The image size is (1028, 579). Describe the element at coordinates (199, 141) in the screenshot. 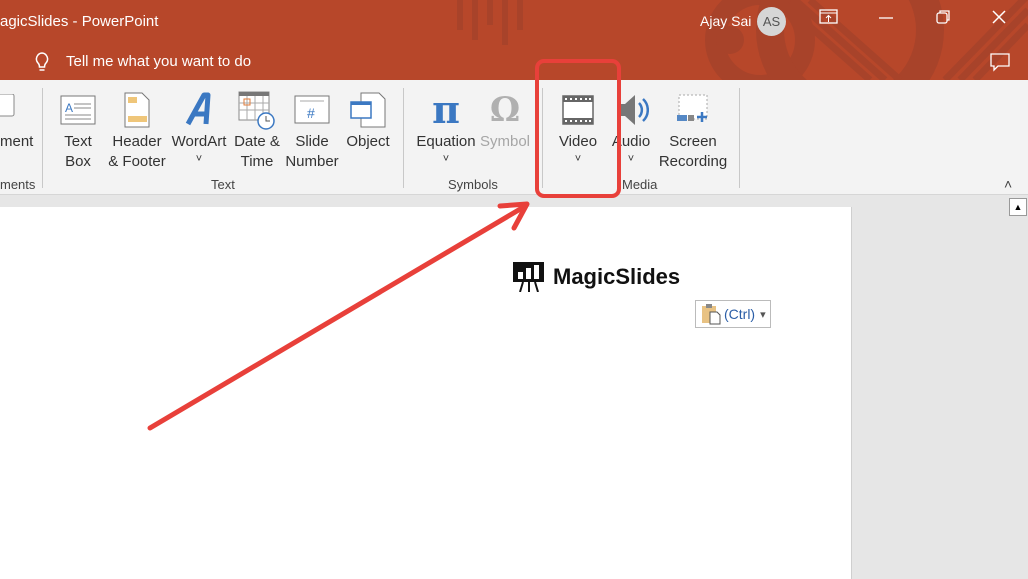

I see `label: WordArt` at that location.